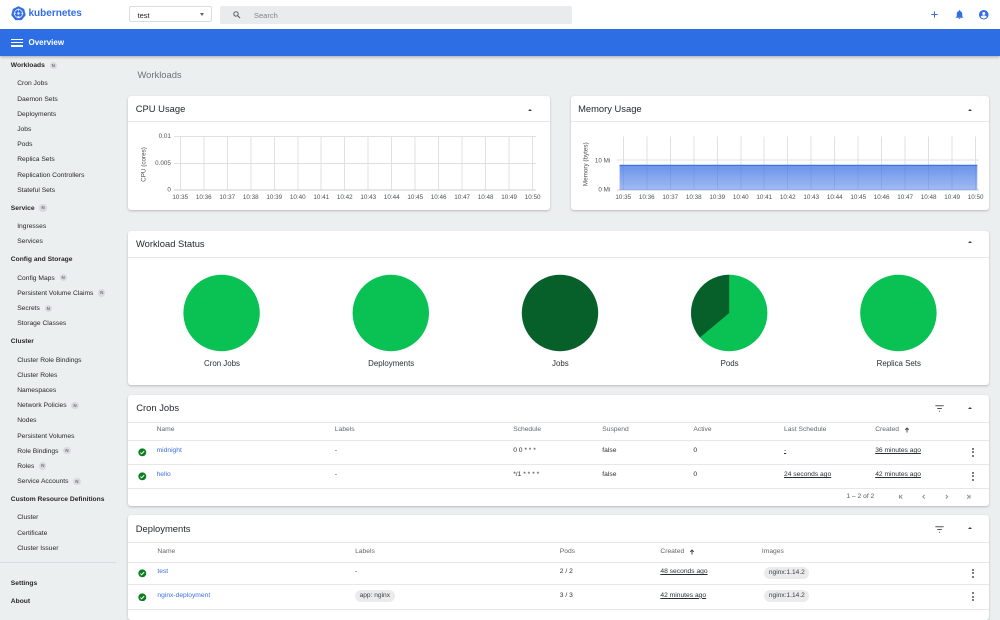  What do you see at coordinates (144, 164) in the screenshot?
I see `svg-text: CPU (cores)` at bounding box center [144, 164].